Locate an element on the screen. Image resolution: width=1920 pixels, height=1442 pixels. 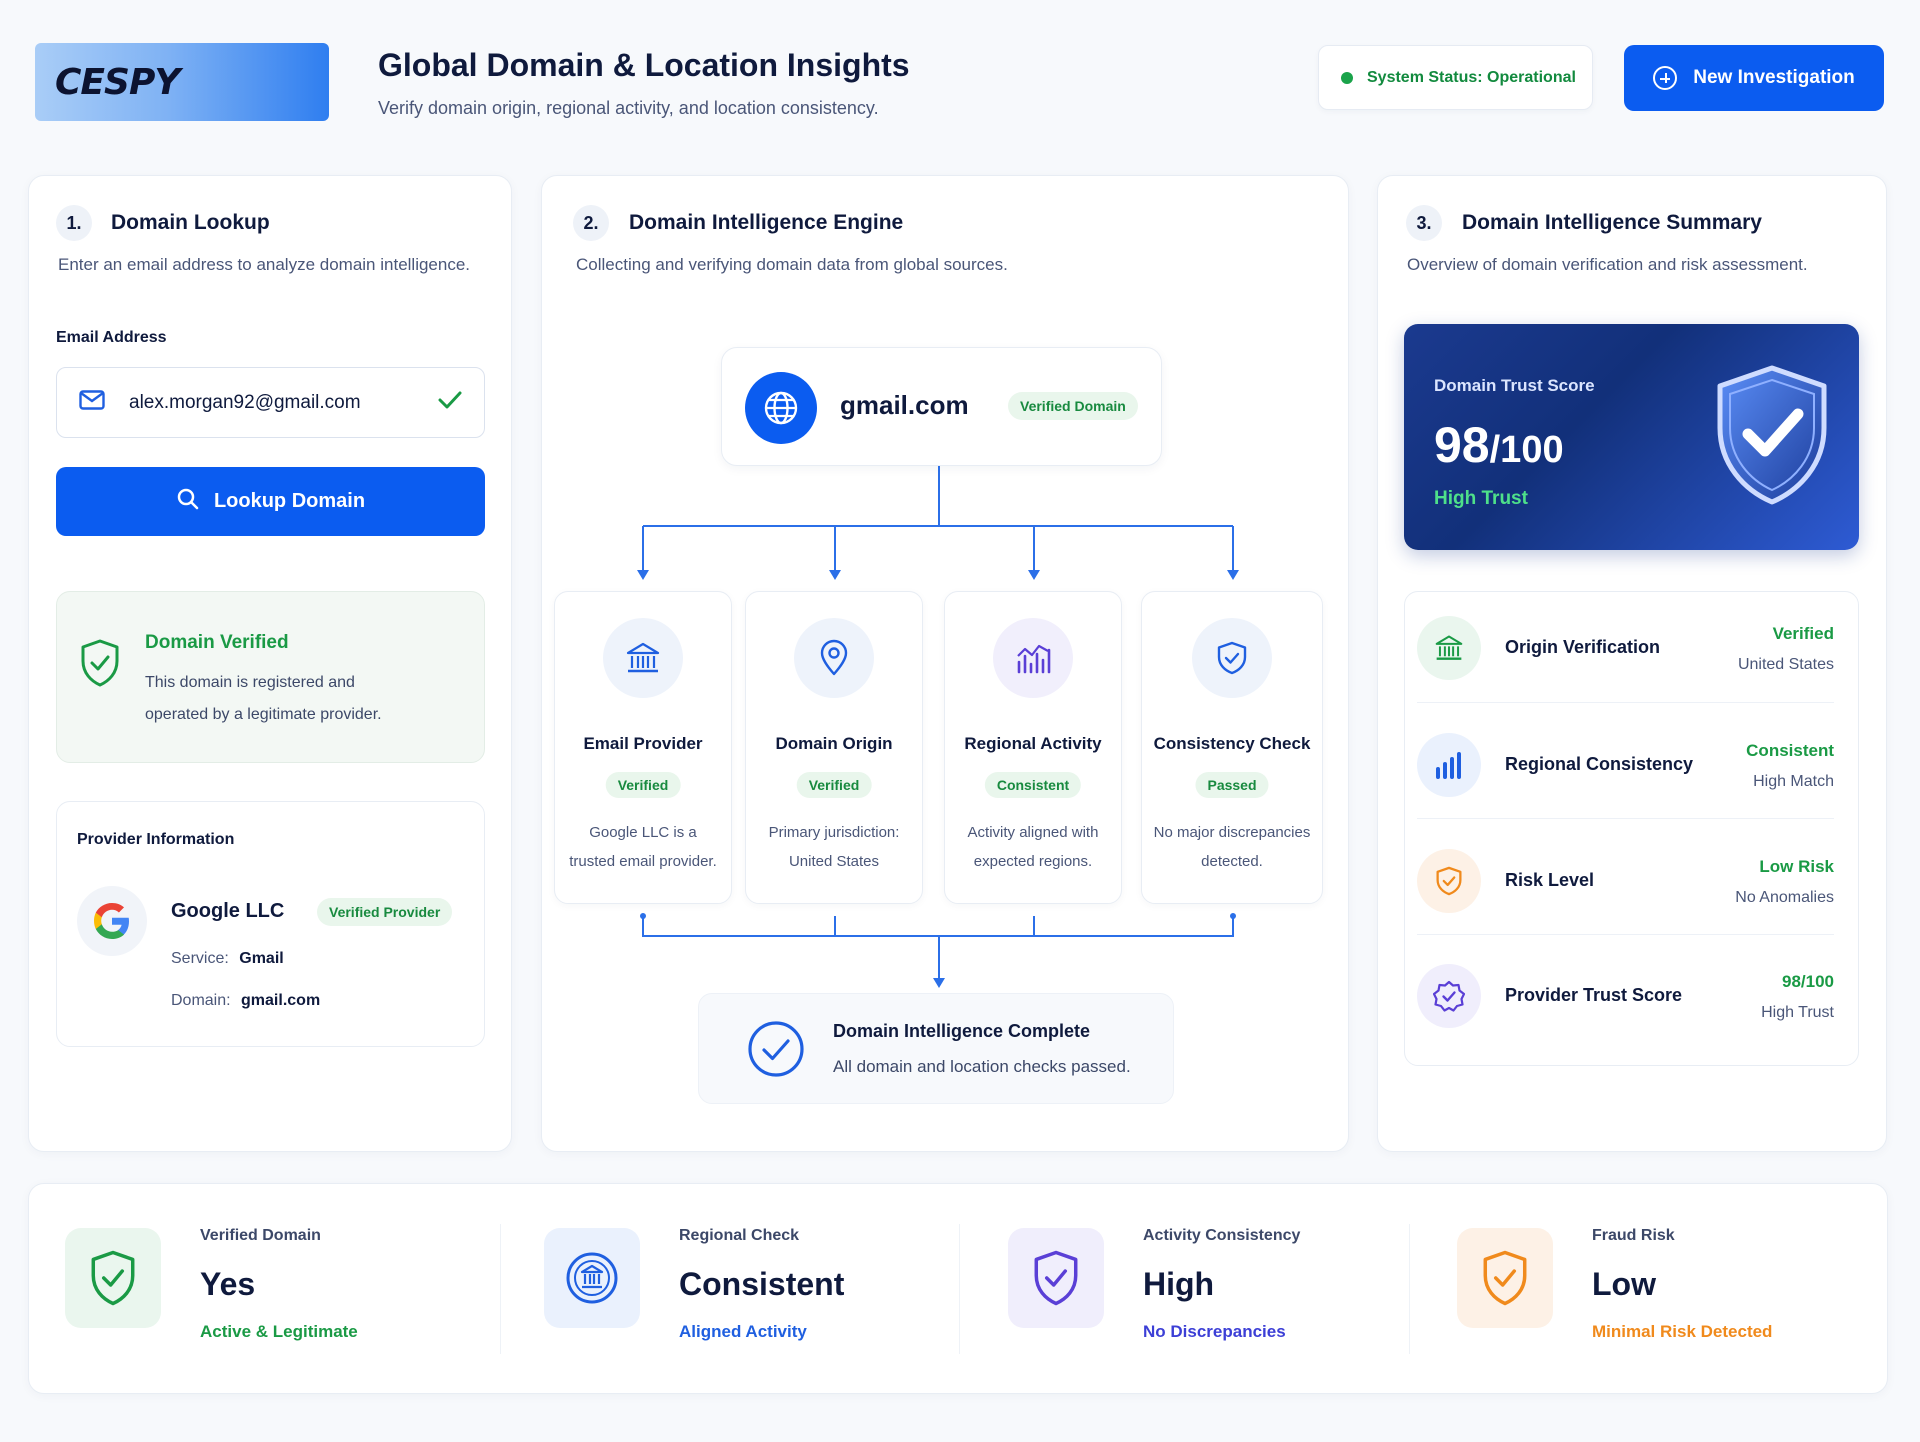
trust-label: Domain Trust Score is located at coordinates (1514, 385).